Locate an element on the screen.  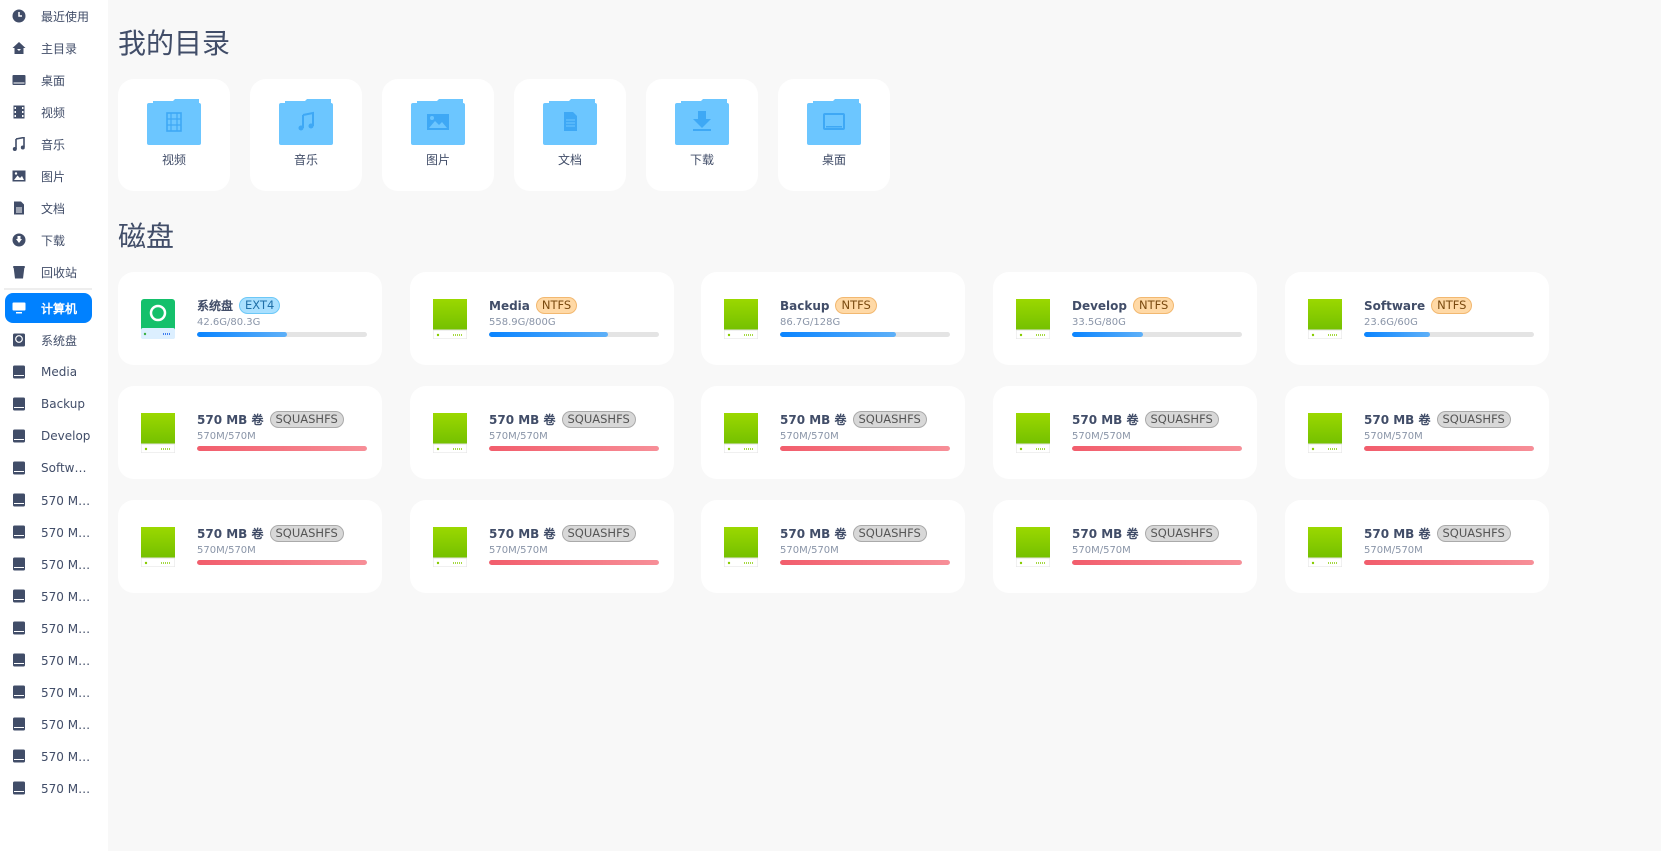
system-disk-icon is located at coordinates (158, 319).